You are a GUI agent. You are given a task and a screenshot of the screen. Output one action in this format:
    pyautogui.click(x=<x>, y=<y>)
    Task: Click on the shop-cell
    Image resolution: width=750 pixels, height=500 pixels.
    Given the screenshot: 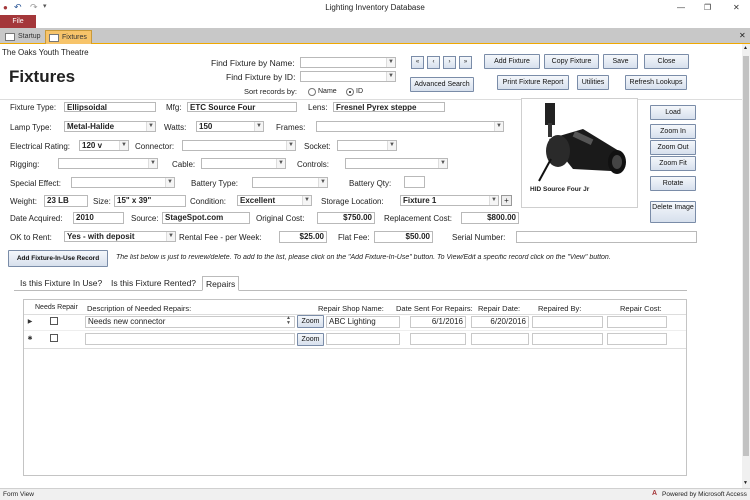 What is the action you would take?
    pyautogui.click(x=363, y=339)
    